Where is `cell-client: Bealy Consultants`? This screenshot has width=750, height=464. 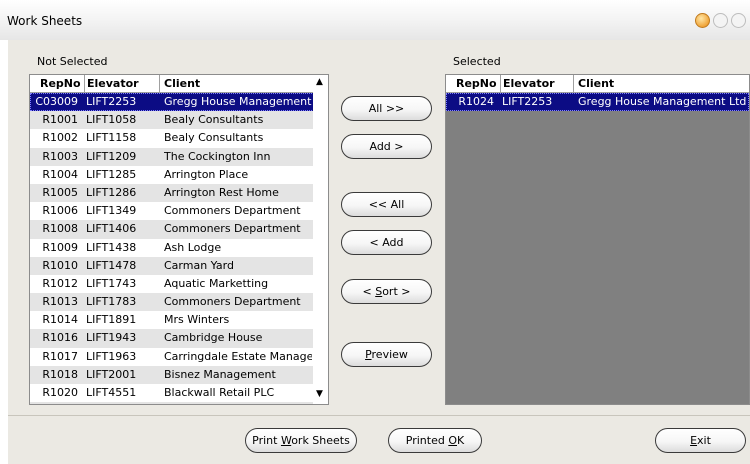
cell-client: Bealy Consultants is located at coordinates (214, 120).